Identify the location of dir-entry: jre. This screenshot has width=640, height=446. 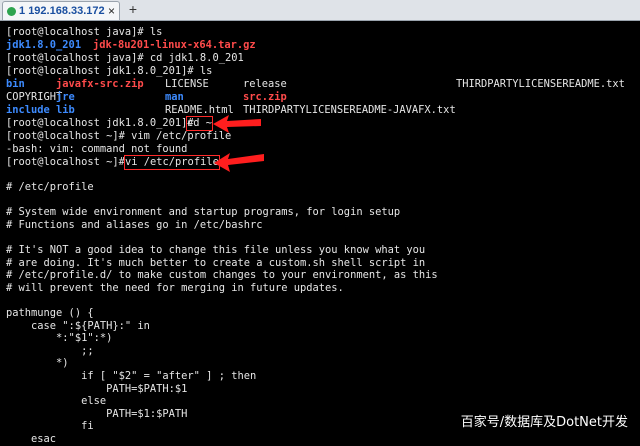
(65, 97).